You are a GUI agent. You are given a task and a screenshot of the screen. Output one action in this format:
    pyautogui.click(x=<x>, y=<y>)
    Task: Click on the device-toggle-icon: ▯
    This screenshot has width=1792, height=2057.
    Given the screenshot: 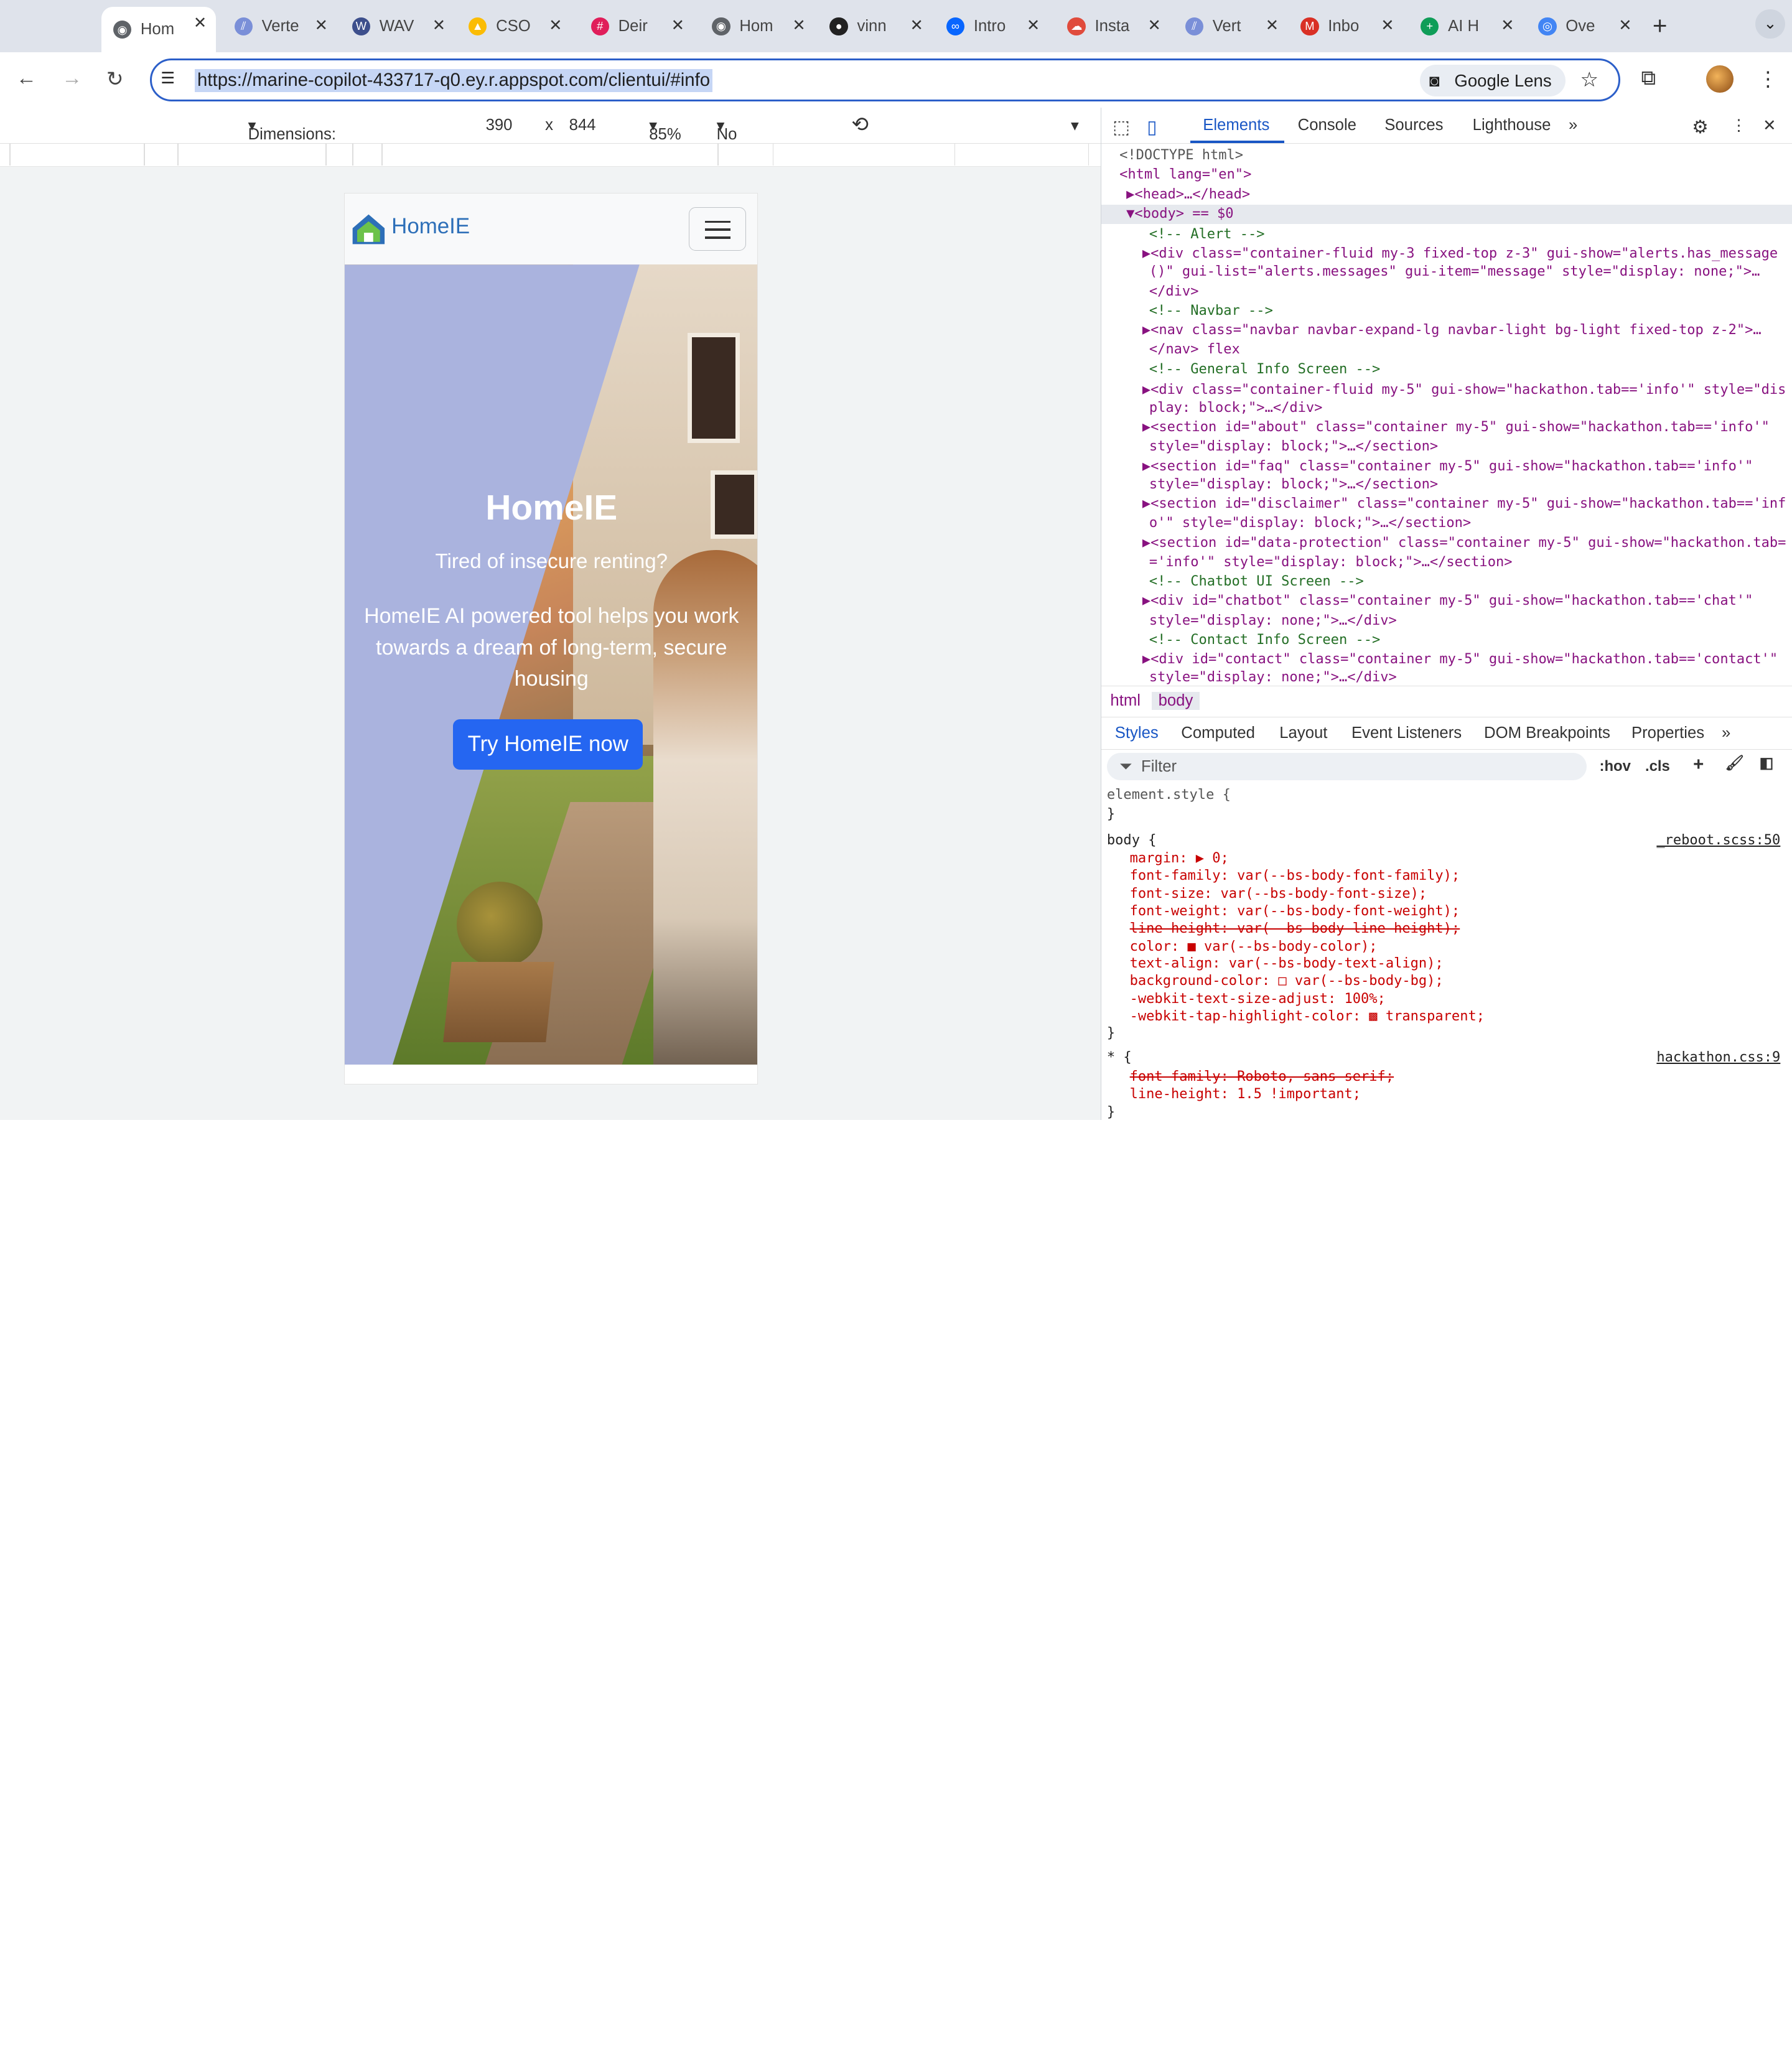 What is the action you would take?
    pyautogui.click(x=1152, y=127)
    